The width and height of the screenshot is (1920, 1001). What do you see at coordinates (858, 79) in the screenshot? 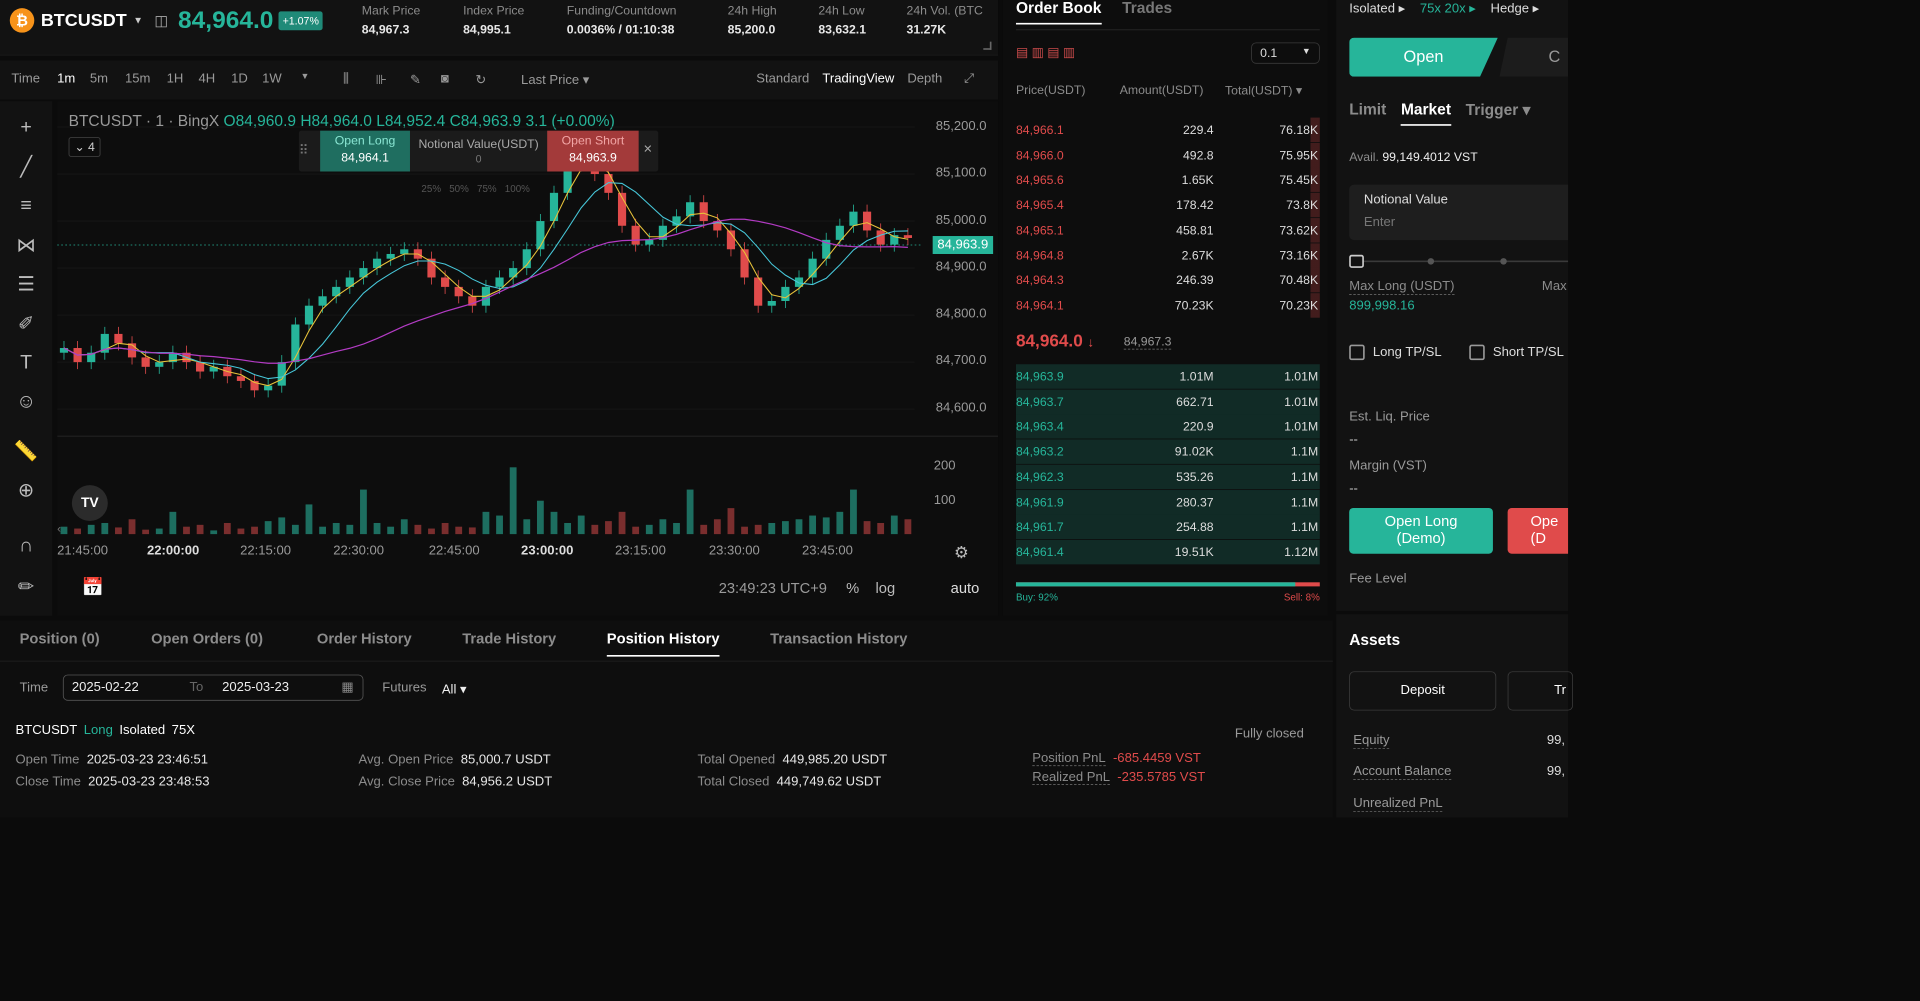
I see `view-tradingview: TradingView` at bounding box center [858, 79].